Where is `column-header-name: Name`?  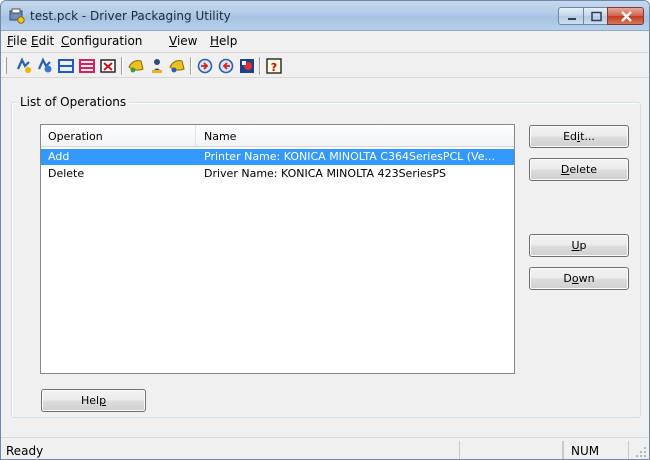
column-header-name: Name is located at coordinates (220, 136).